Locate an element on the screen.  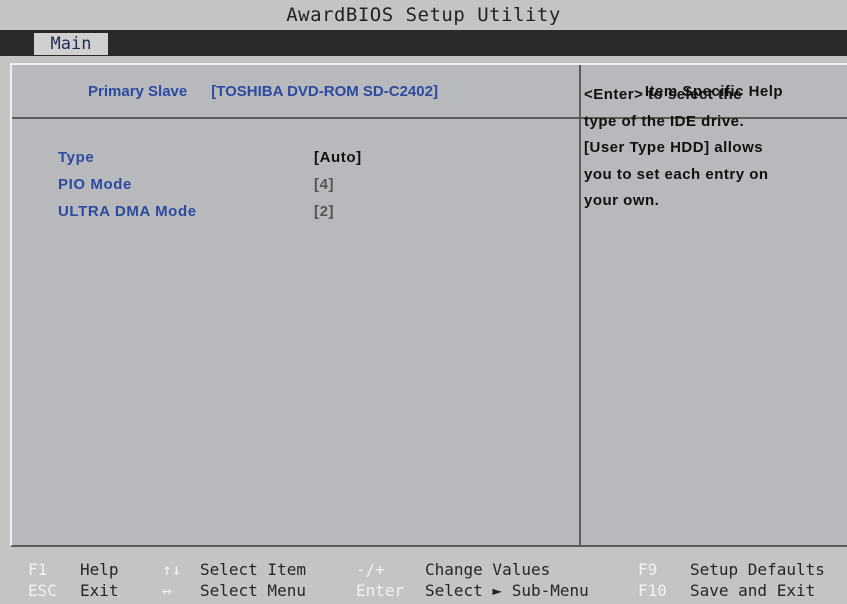
key-up-down-desc: Select Item is located at coordinates (253, 569).